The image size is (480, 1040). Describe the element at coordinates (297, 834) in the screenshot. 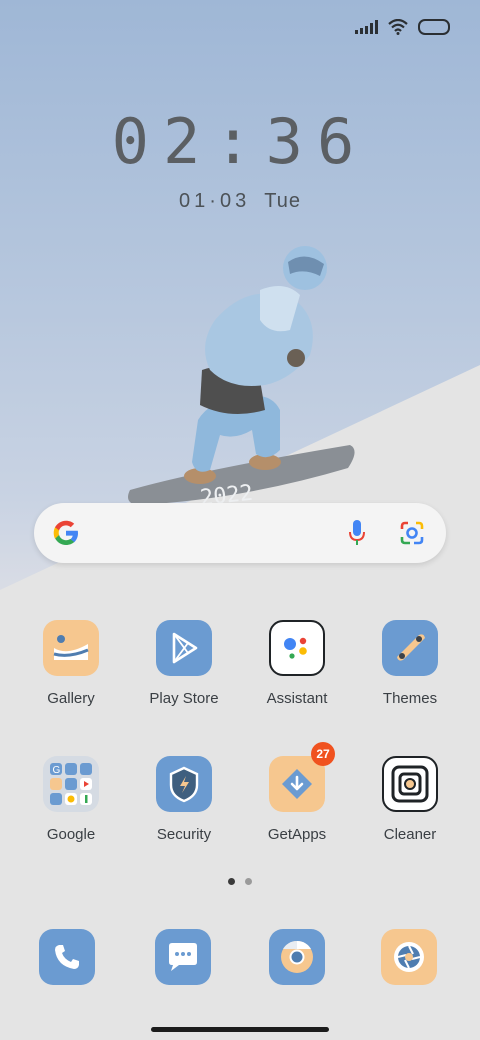

I see `app-label: GetApps` at that location.